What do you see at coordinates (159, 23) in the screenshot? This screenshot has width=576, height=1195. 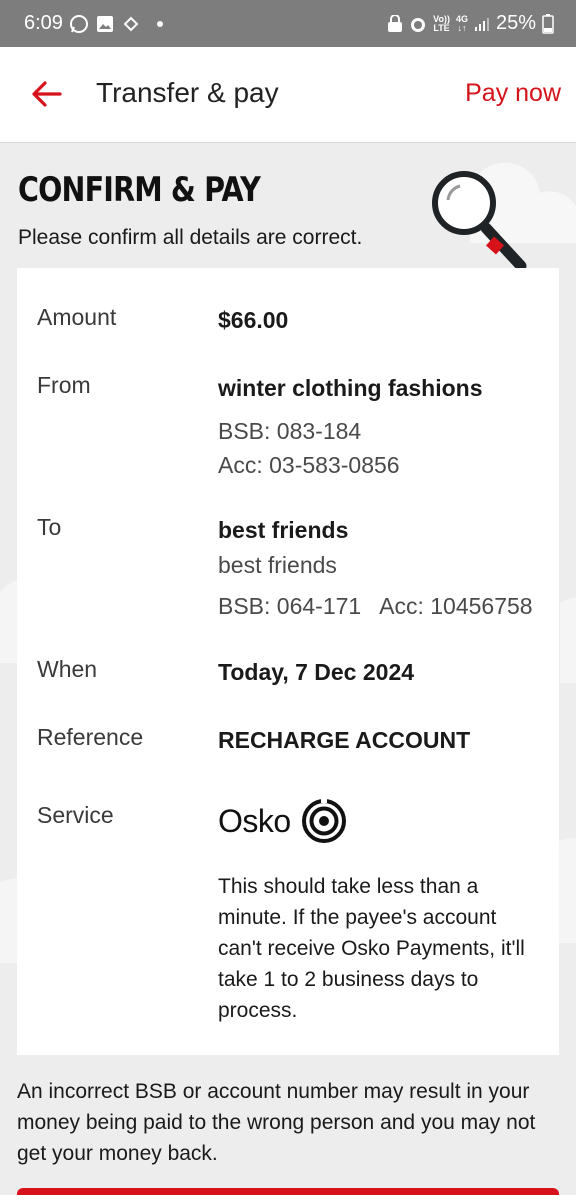 I see `notification-dot-icon` at bounding box center [159, 23].